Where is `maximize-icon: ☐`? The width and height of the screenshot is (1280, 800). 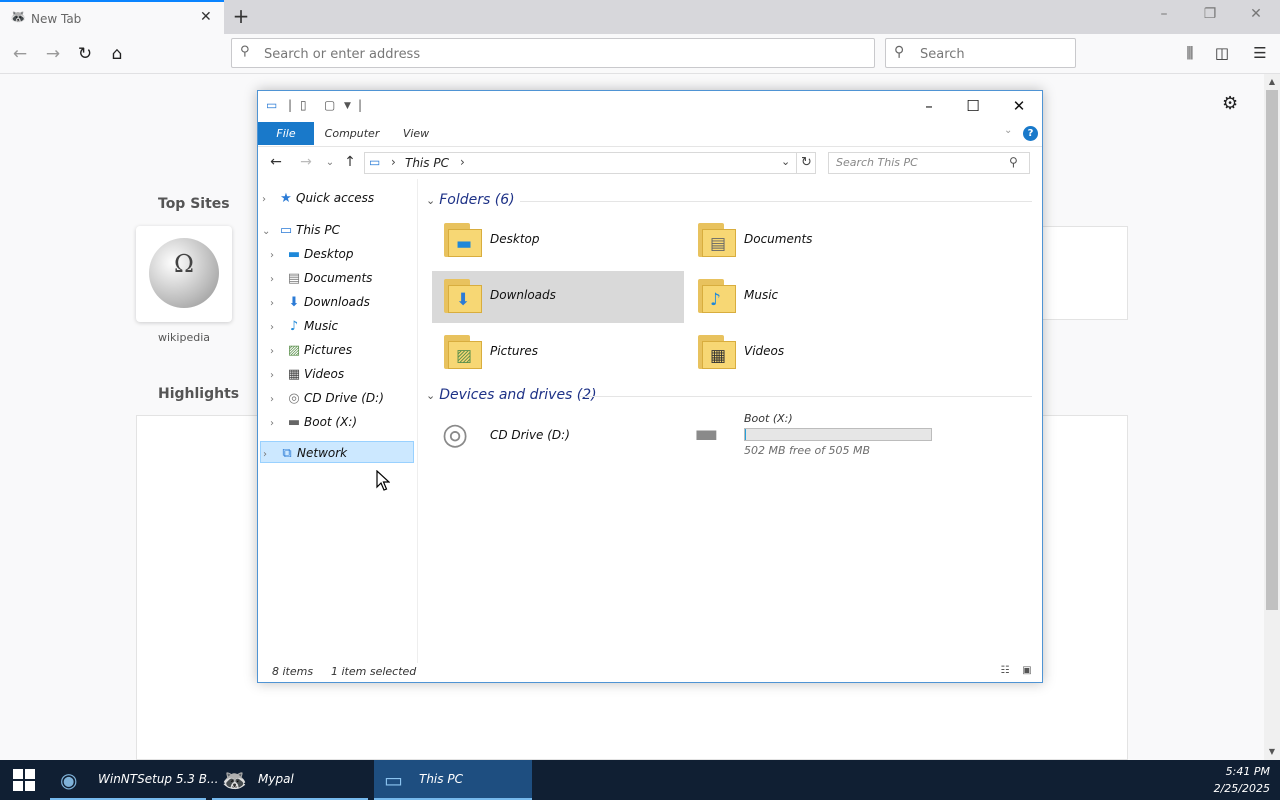 maximize-icon: ☐ is located at coordinates (973, 106).